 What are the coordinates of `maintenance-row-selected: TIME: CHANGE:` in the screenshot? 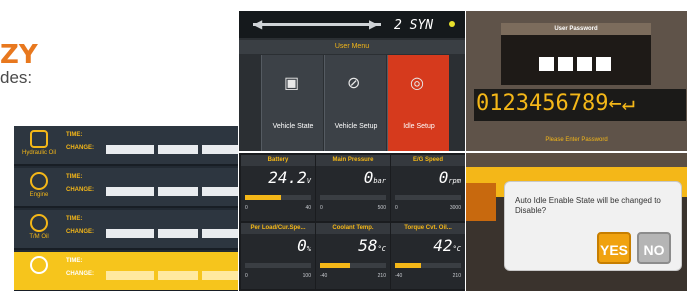 It's located at (126, 271).